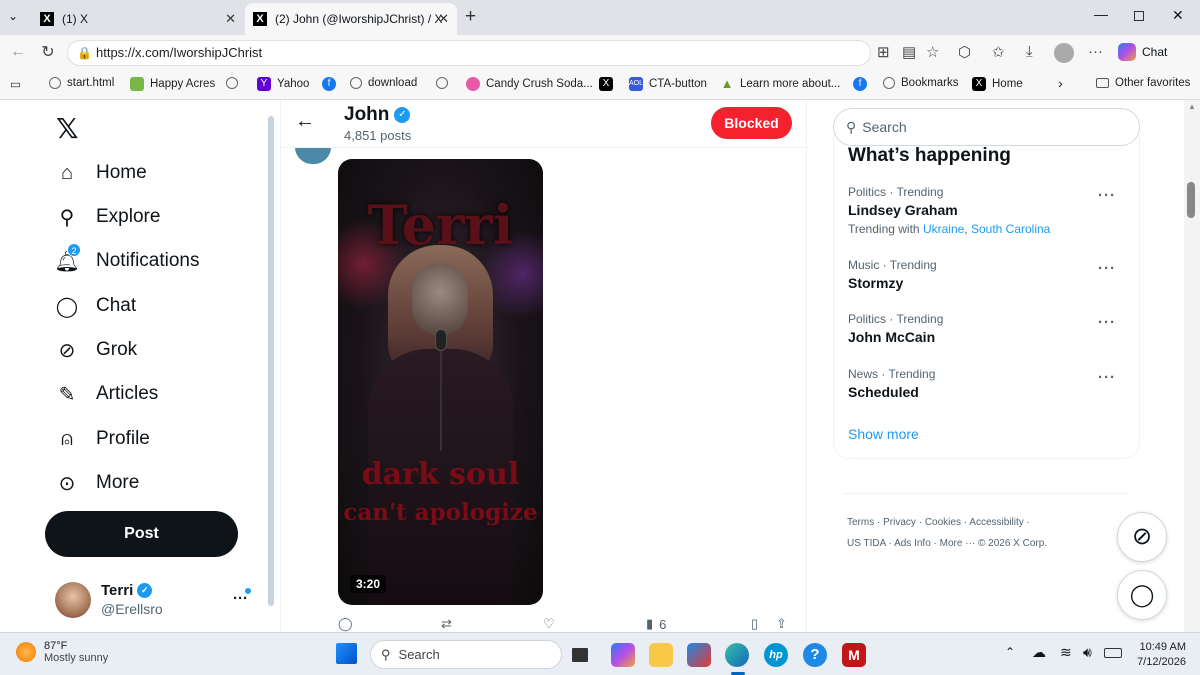  I want to click on bookmark-icon: ▯, so click(754, 624).